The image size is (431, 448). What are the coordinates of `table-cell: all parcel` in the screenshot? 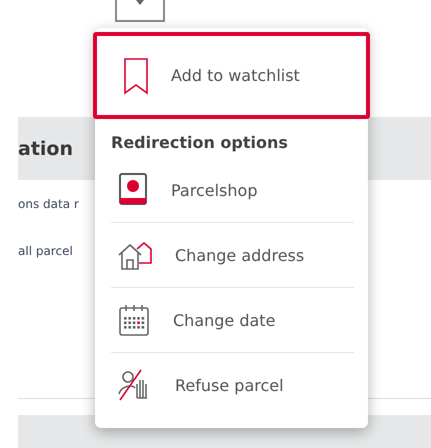 It's located at (45, 251).